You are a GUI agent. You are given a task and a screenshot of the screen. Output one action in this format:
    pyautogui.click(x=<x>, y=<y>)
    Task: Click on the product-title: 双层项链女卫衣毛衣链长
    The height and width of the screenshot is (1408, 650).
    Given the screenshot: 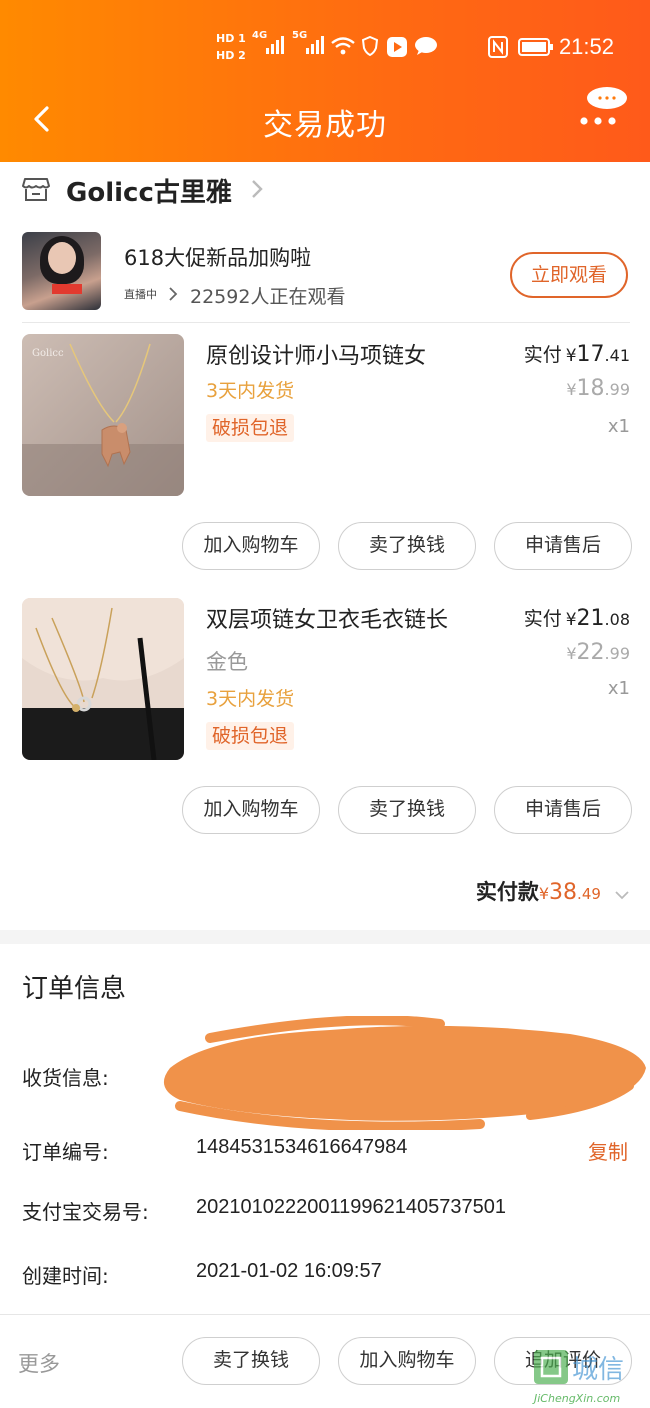 What is the action you would take?
    pyautogui.click(x=327, y=618)
    